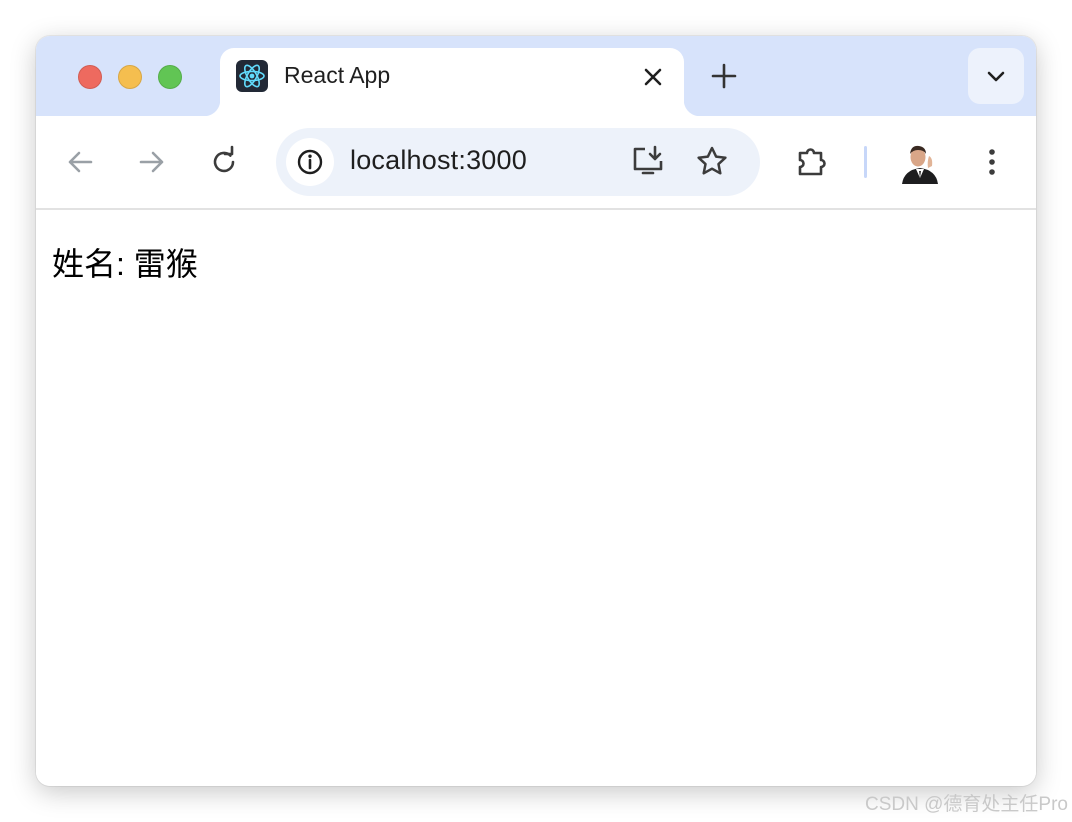 The image size is (1072, 822). I want to click on chevron-down-icon, so click(996, 76).